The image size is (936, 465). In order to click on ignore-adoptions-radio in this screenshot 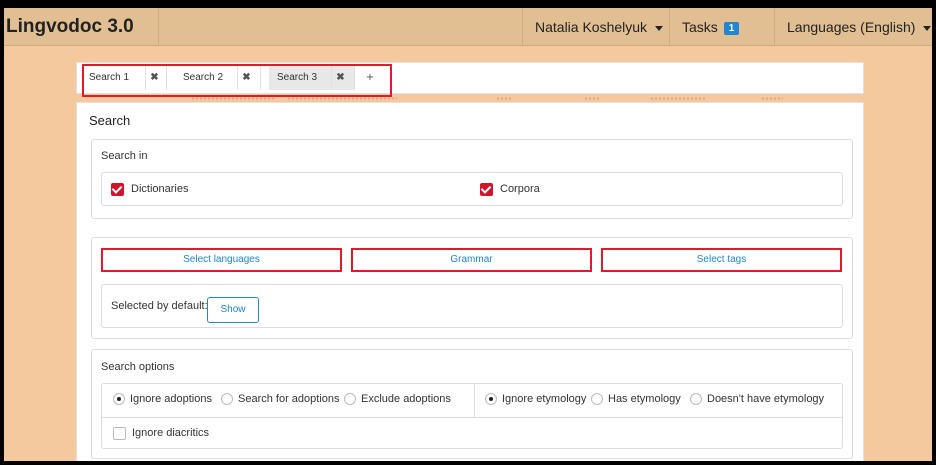, I will do `click(119, 399)`.